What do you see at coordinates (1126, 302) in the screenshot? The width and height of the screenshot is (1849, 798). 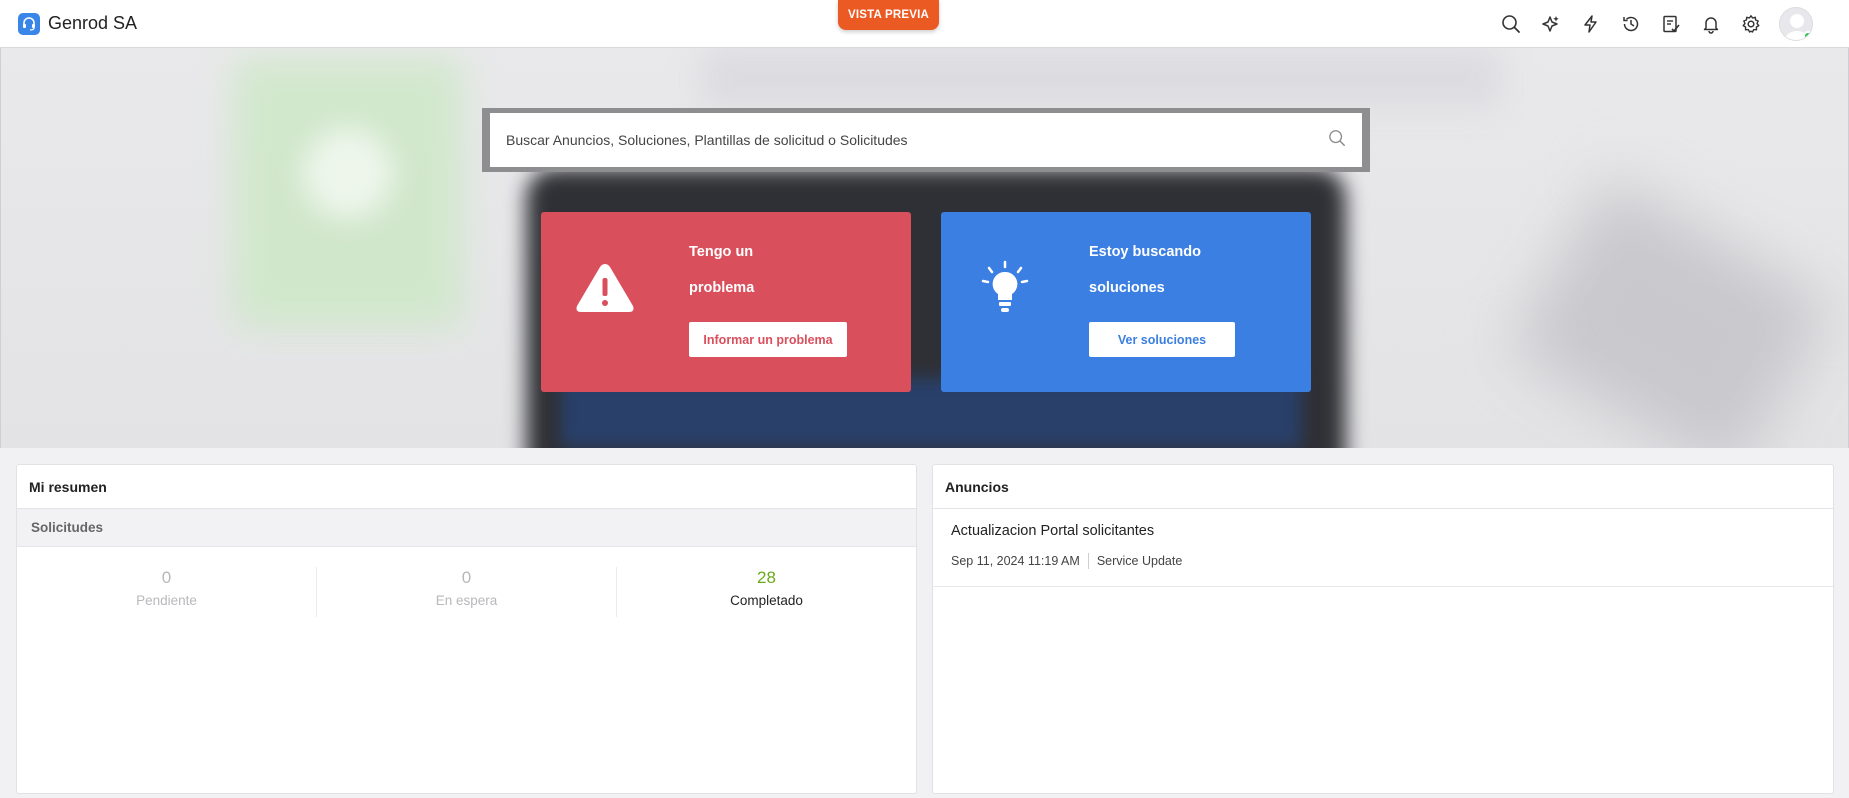 I see `find-solutions-card: Estoy buscando soluciones Ver soluciones` at bounding box center [1126, 302].